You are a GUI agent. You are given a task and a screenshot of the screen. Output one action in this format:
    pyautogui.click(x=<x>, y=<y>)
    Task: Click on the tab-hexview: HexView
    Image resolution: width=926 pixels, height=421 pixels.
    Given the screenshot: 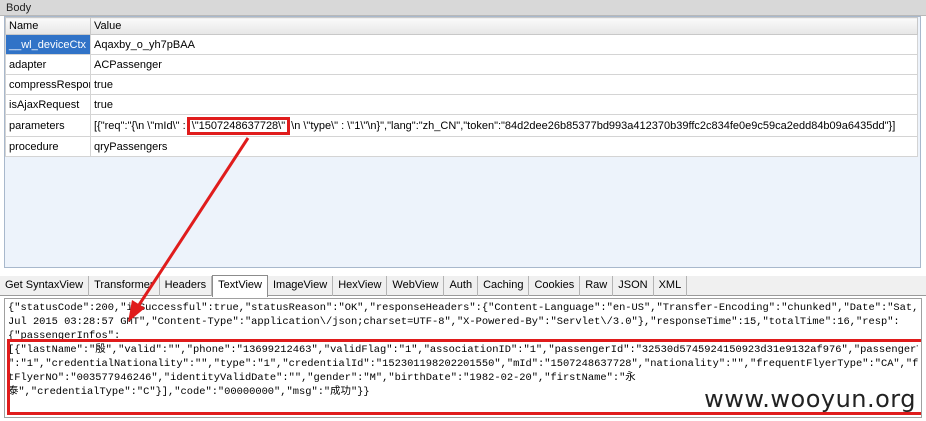 What is the action you would take?
    pyautogui.click(x=360, y=286)
    